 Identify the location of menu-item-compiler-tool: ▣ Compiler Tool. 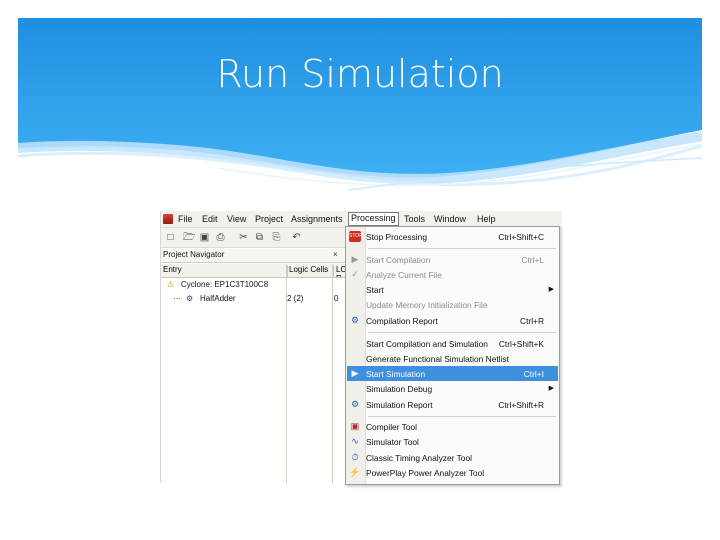
(452, 426).